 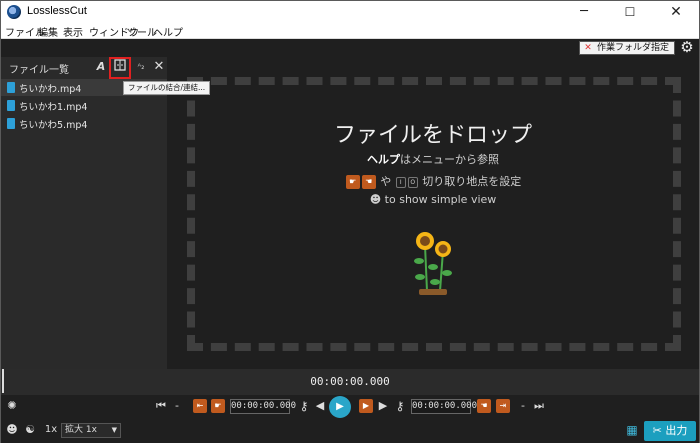 I want to click on step-forward-icon: ▶, so click(x=383, y=406).